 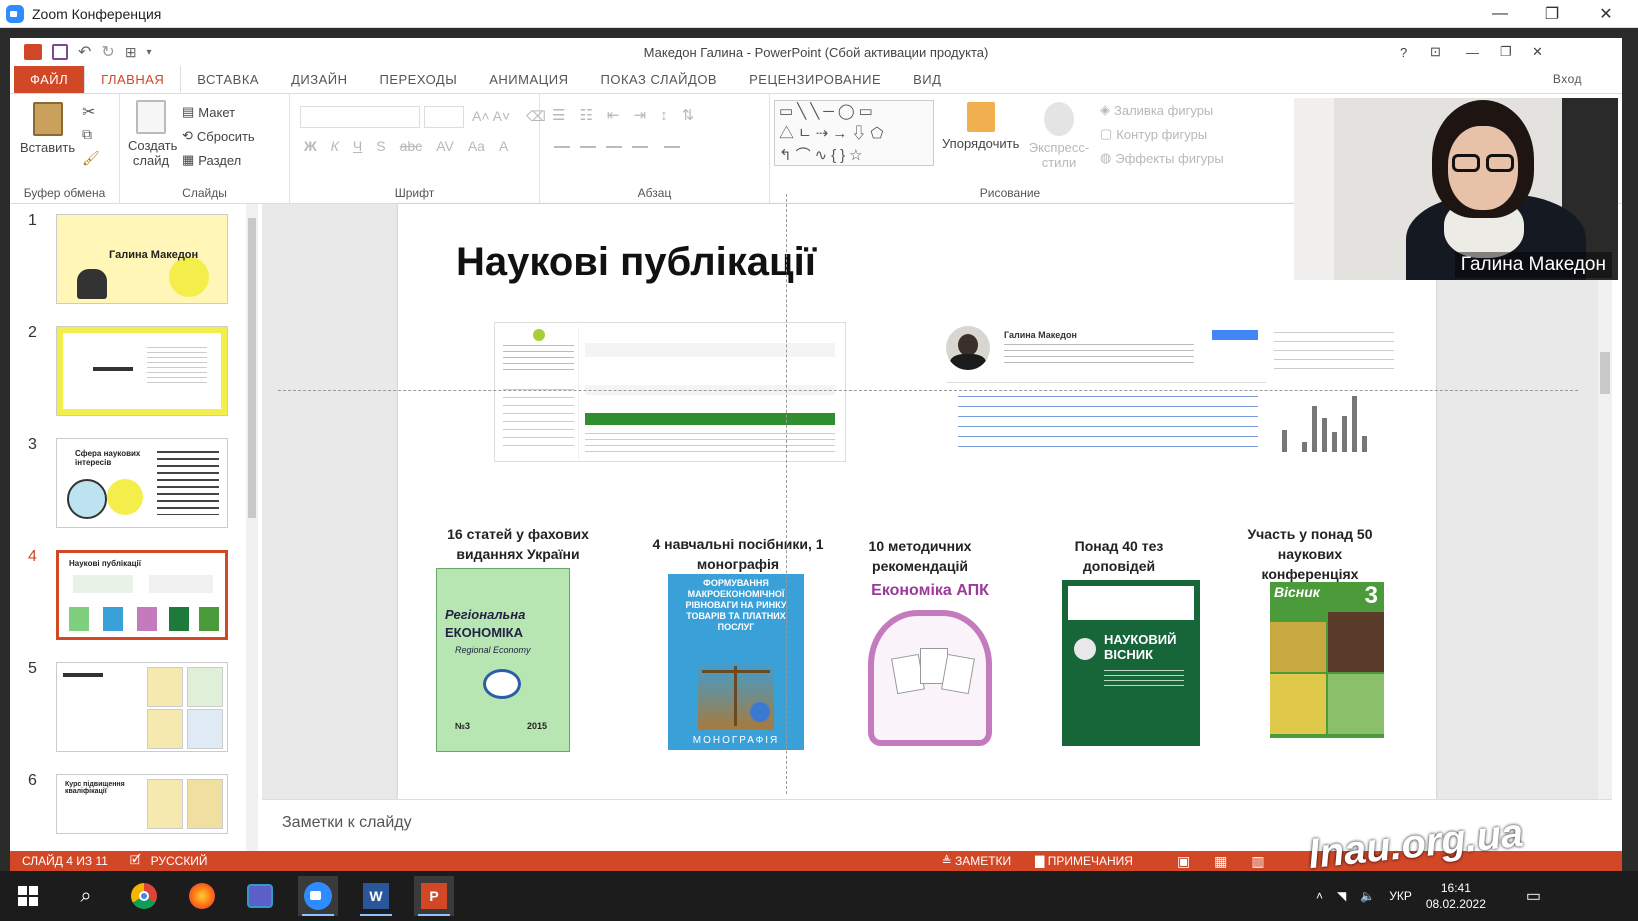 What do you see at coordinates (252, 527) in the screenshot?
I see `thumbnail-scrollbar` at bounding box center [252, 527].